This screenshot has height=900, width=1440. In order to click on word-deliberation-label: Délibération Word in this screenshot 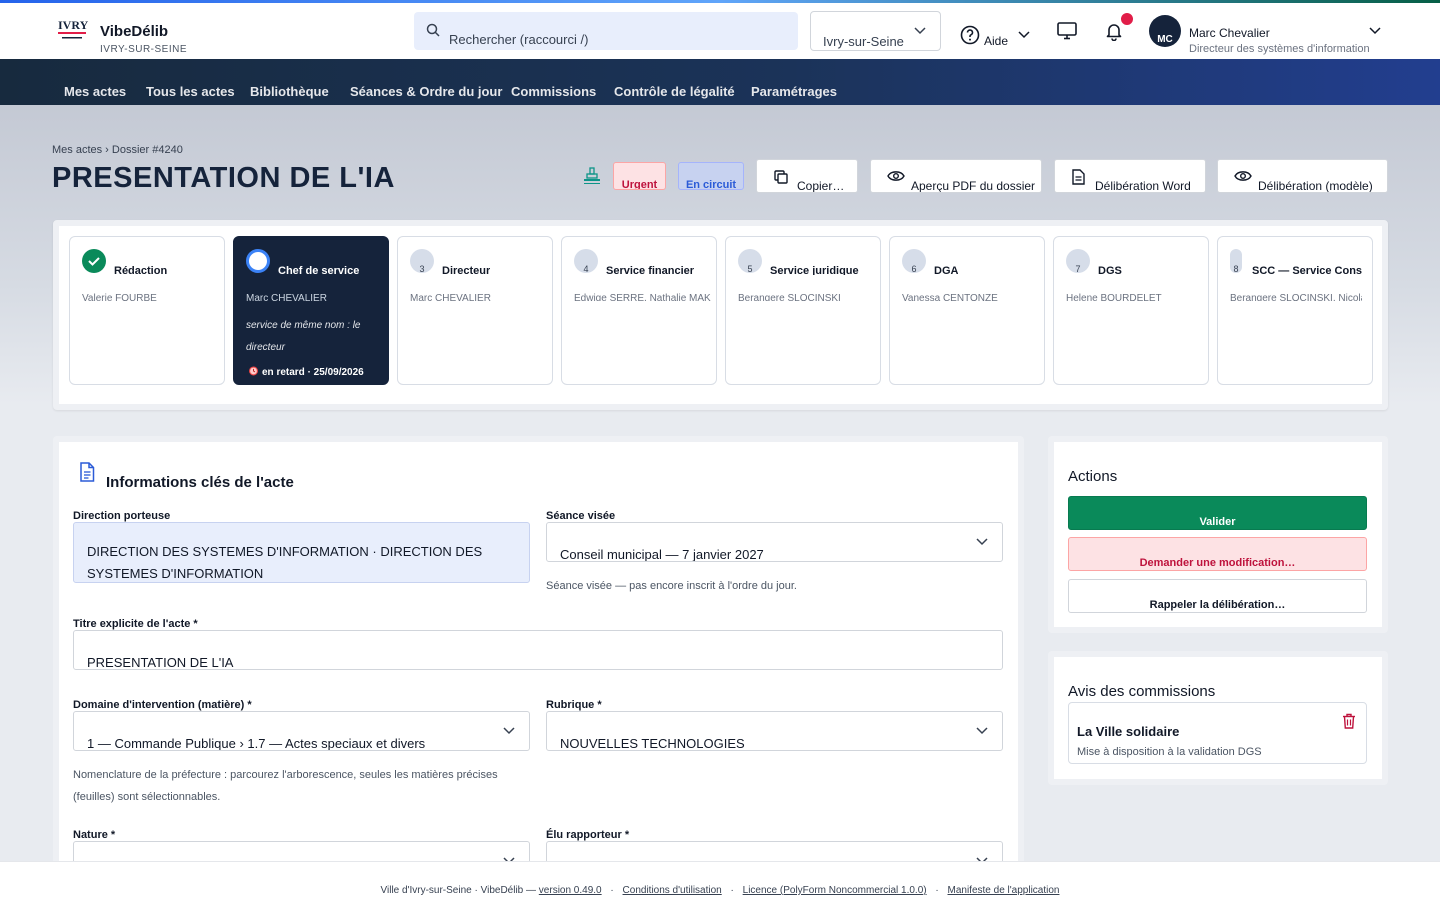, I will do `click(1143, 186)`.